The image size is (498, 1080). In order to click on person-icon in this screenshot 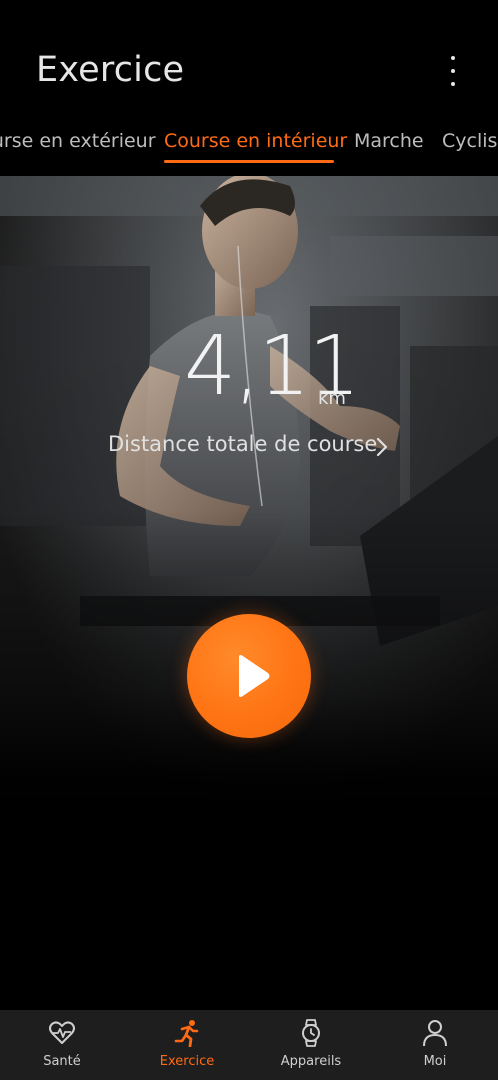, I will do `click(435, 1033)`.